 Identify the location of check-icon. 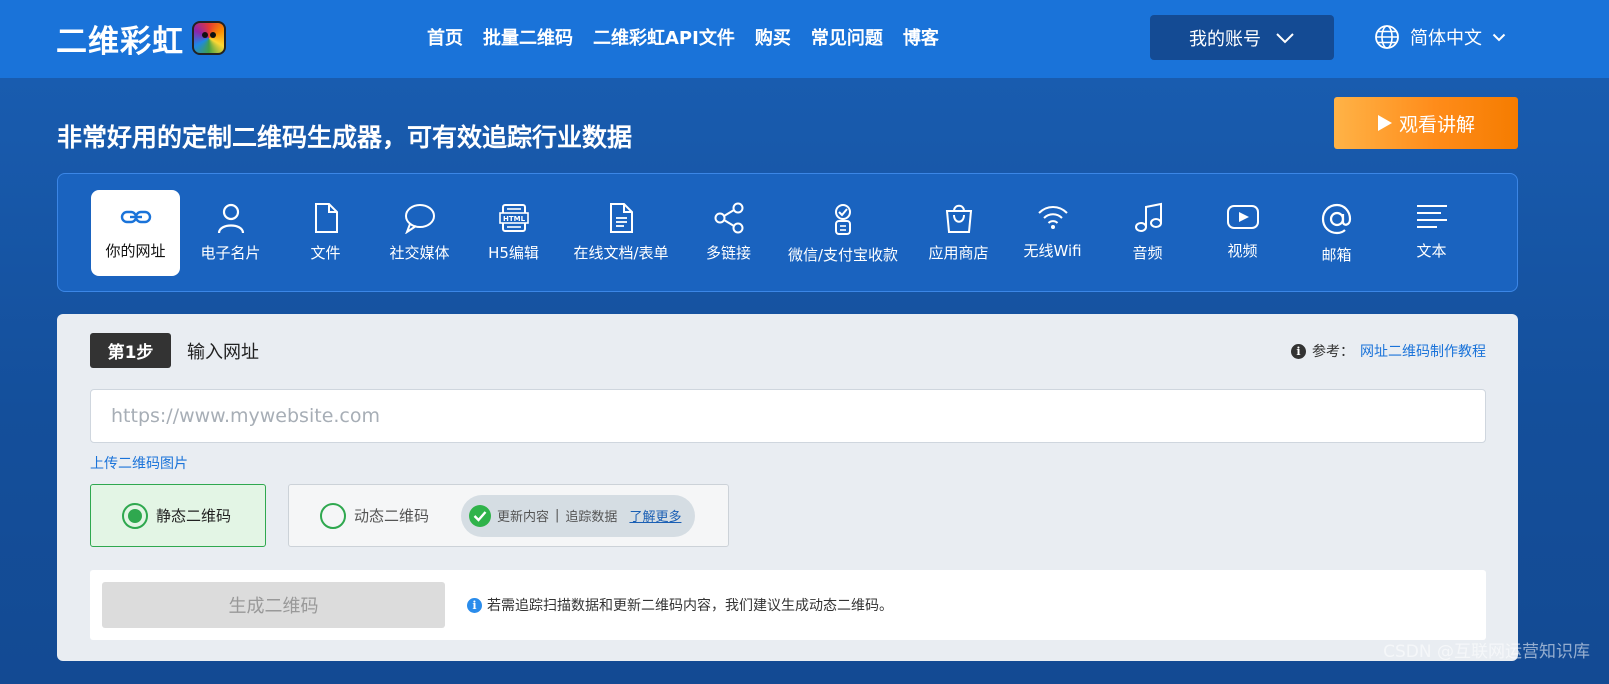
(480, 515).